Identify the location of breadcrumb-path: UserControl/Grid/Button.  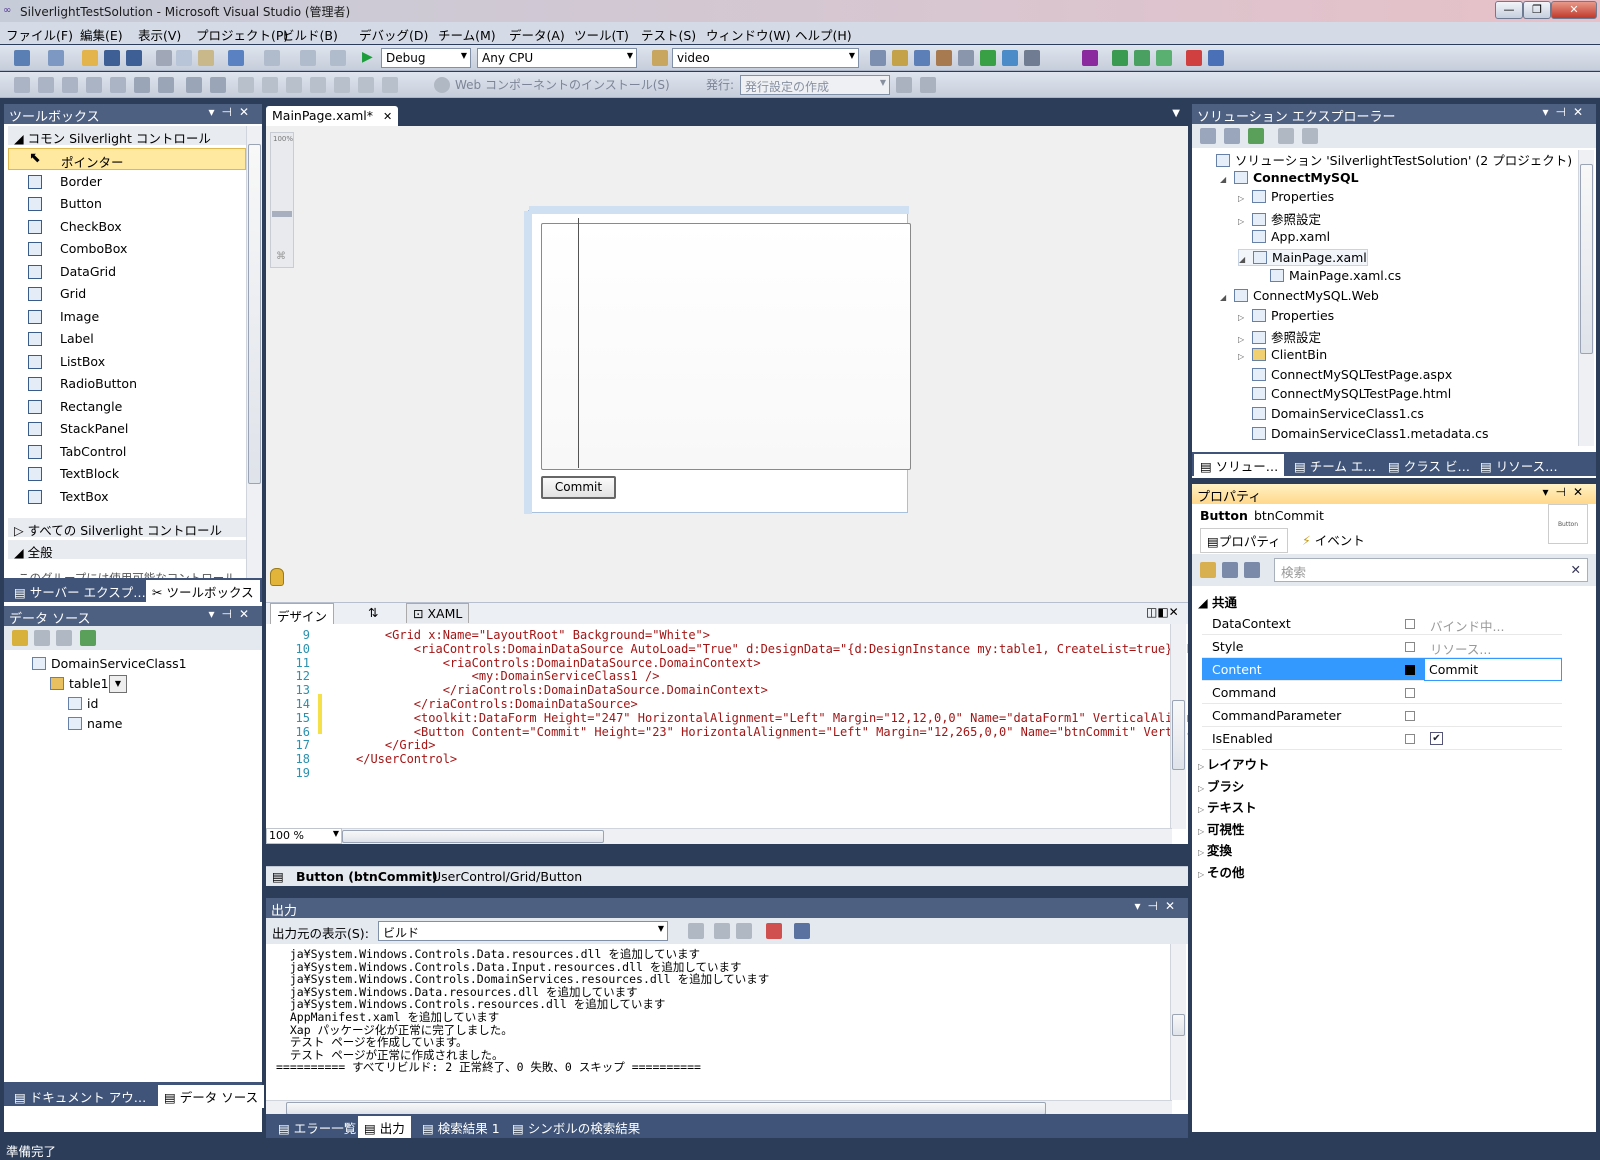
(507, 876).